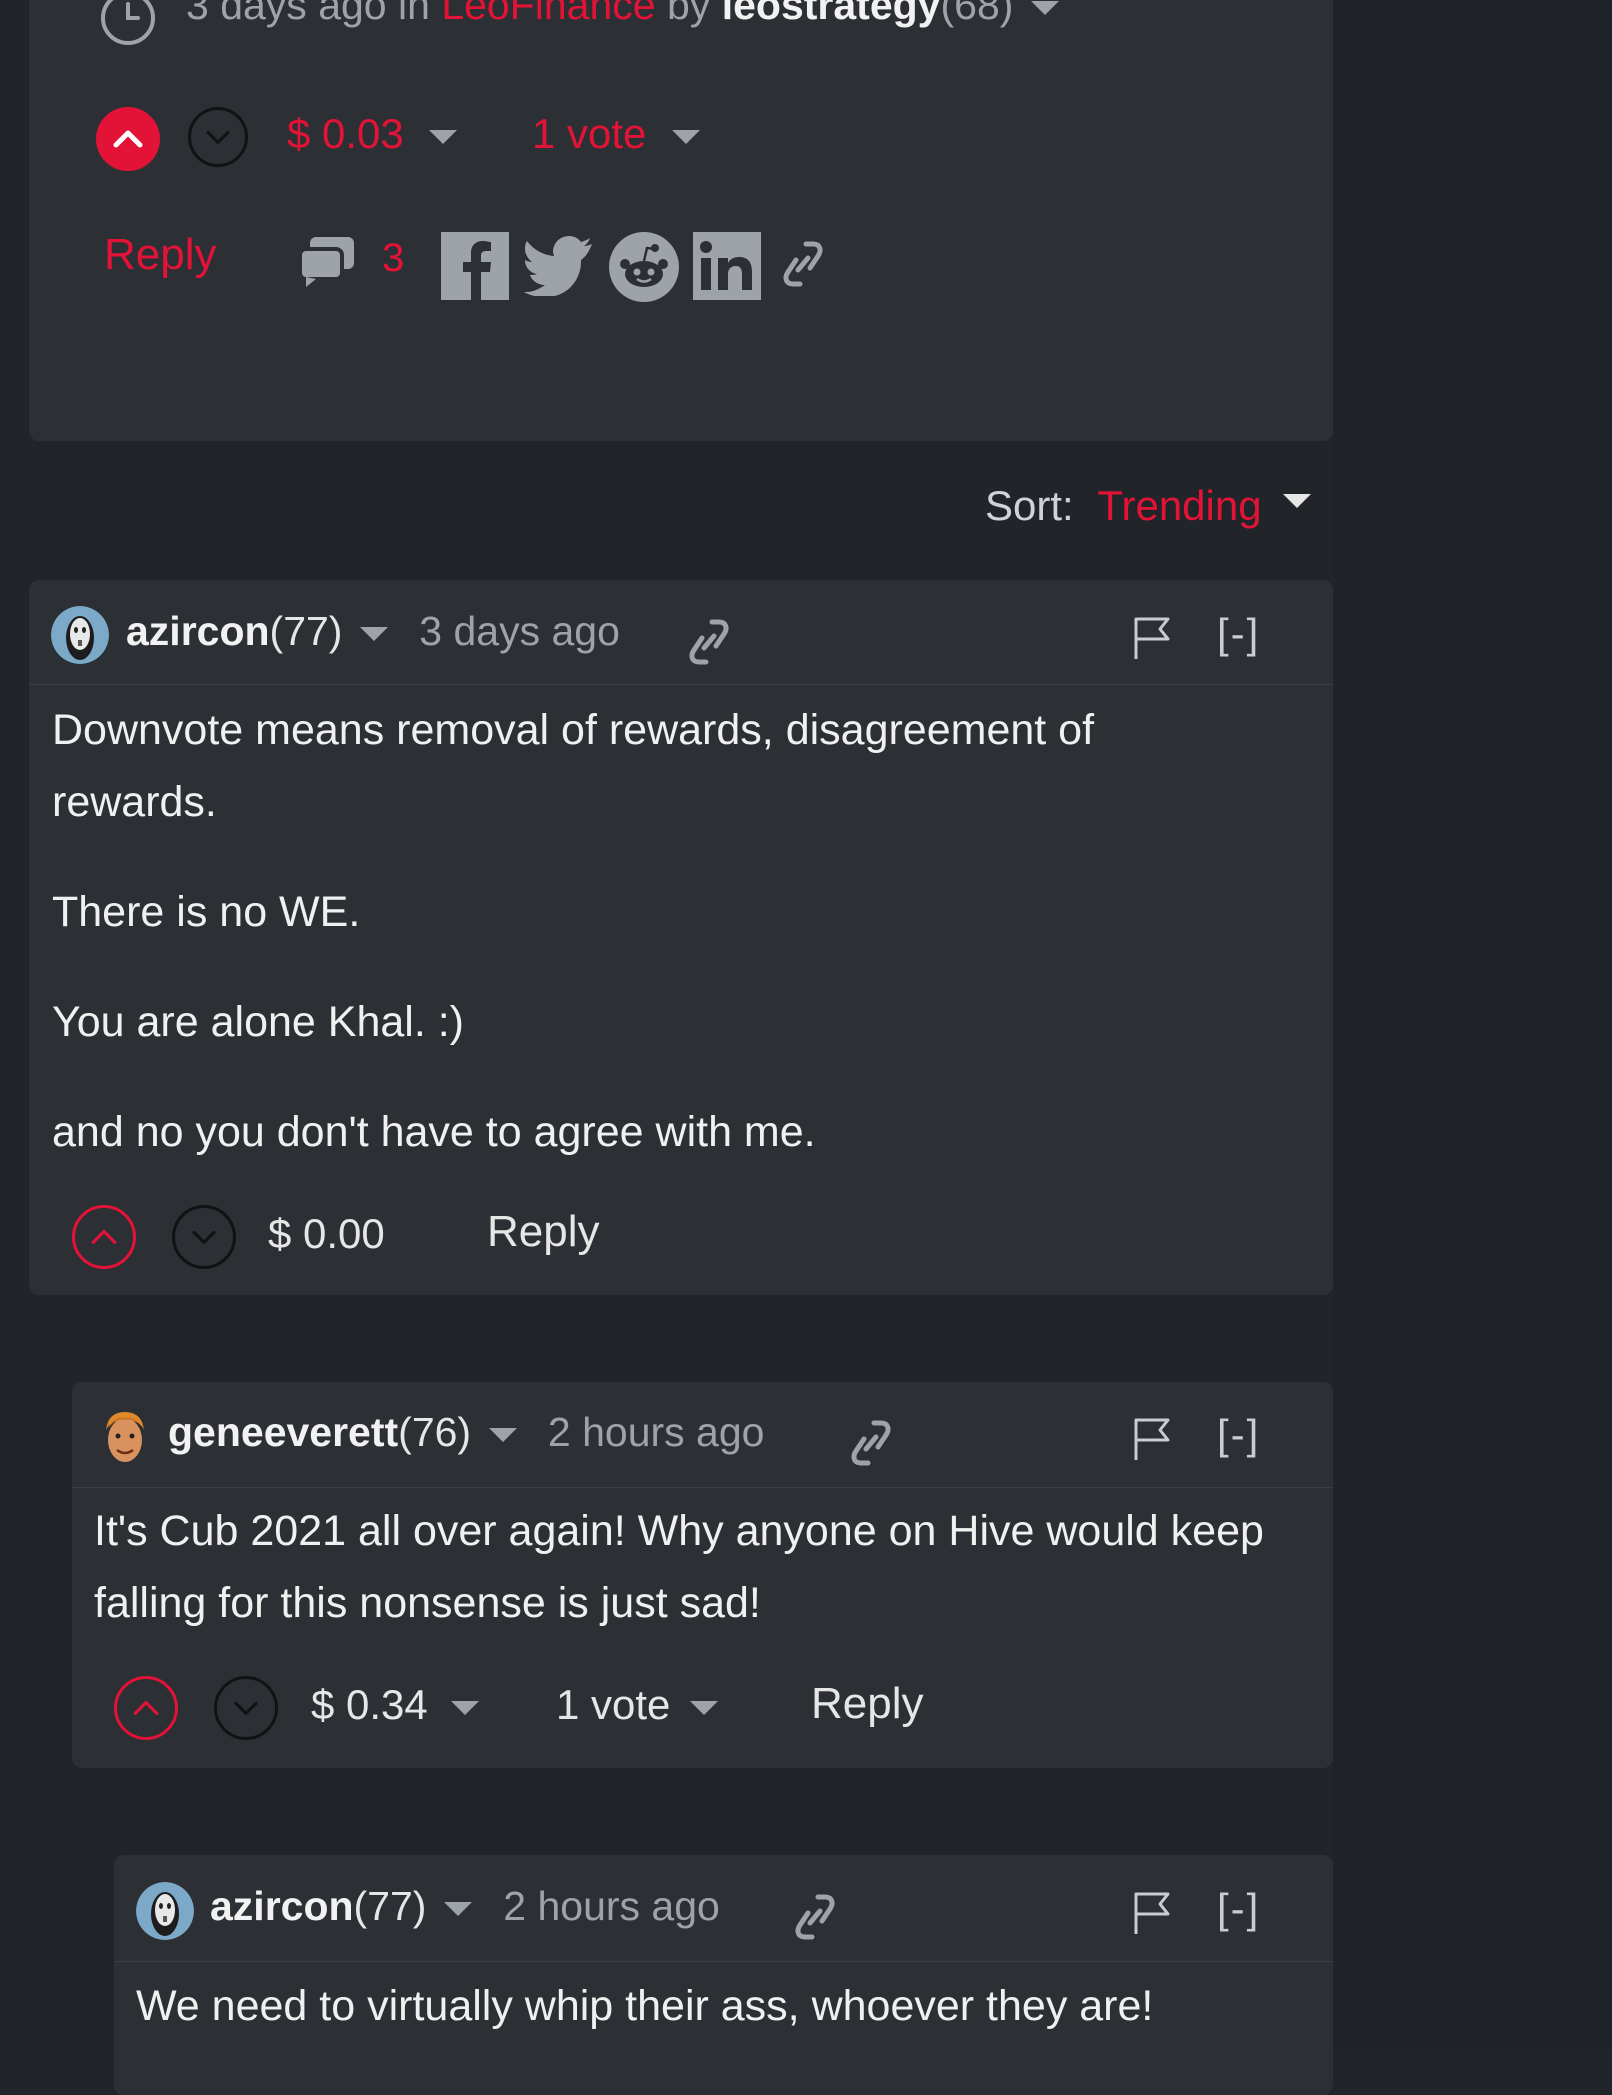  Describe the element at coordinates (393, 258) in the screenshot. I see `comment-count: 3` at that location.